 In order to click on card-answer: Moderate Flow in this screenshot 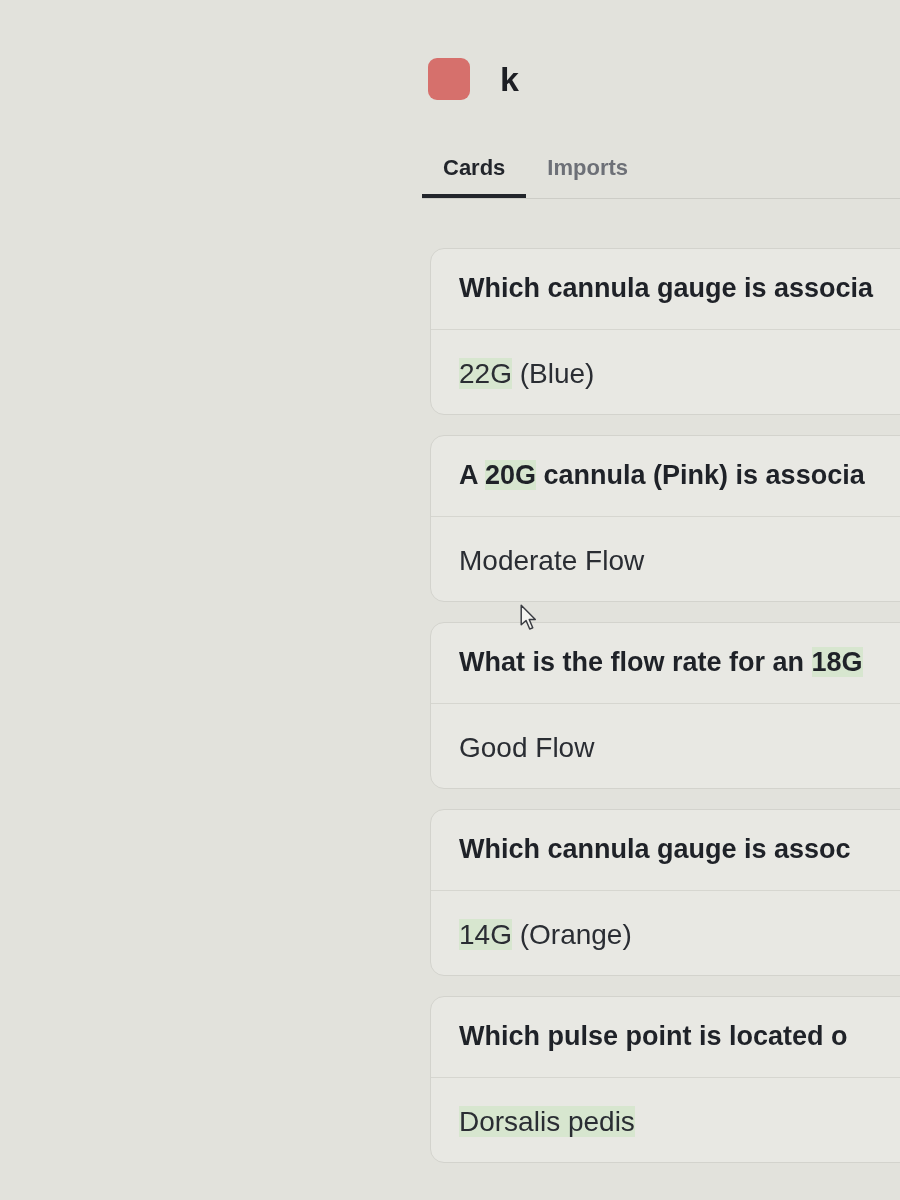, I will do `click(552, 561)`.